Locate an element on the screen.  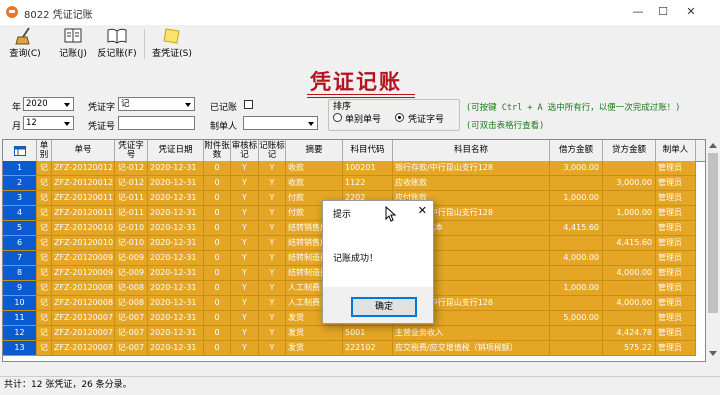
column-header: 附件张数 is located at coordinates (217, 150).